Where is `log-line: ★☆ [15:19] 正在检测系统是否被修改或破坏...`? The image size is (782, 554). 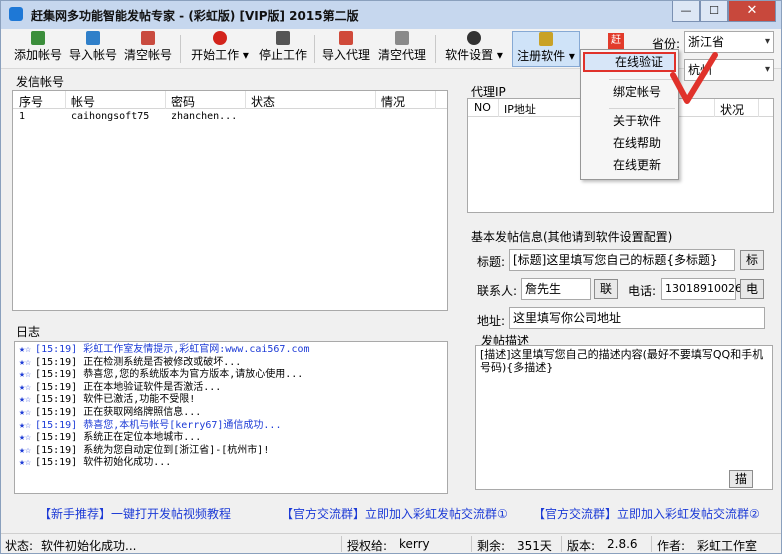 log-line: ★☆ [15:19] 正在检测系统是否被修改或破坏... is located at coordinates (130, 362).